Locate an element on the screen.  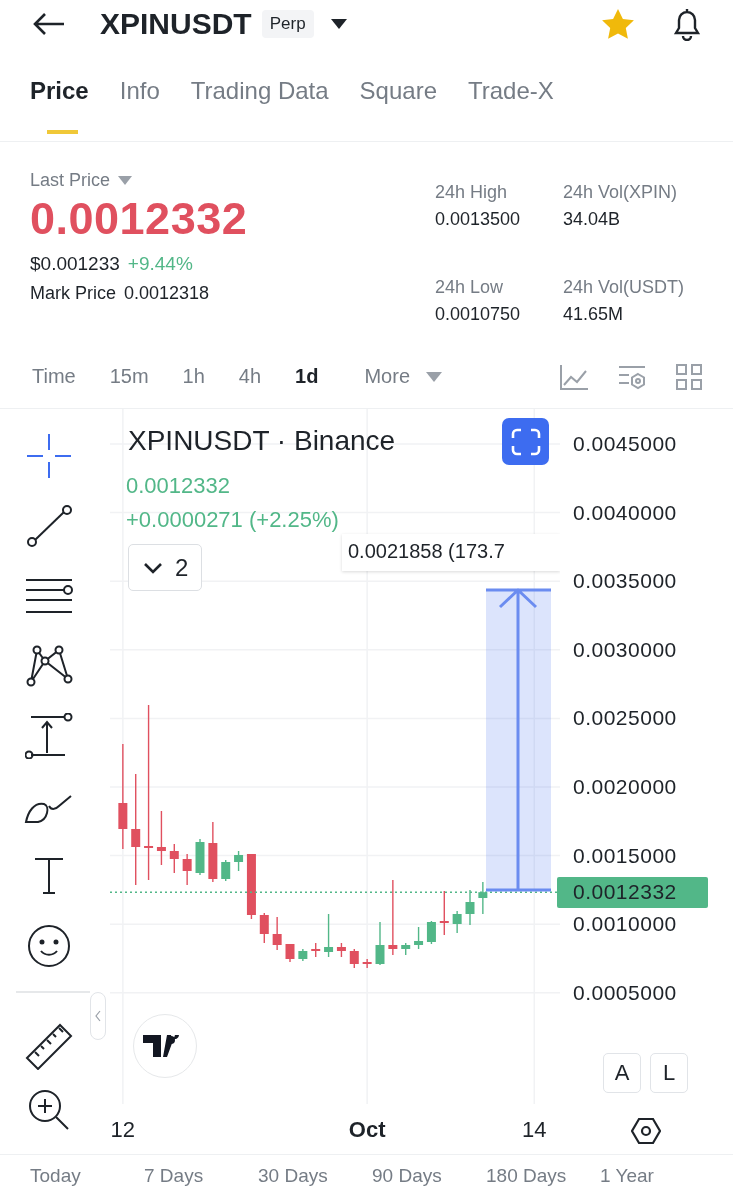
caret-icon is located at coordinates (338, 24).